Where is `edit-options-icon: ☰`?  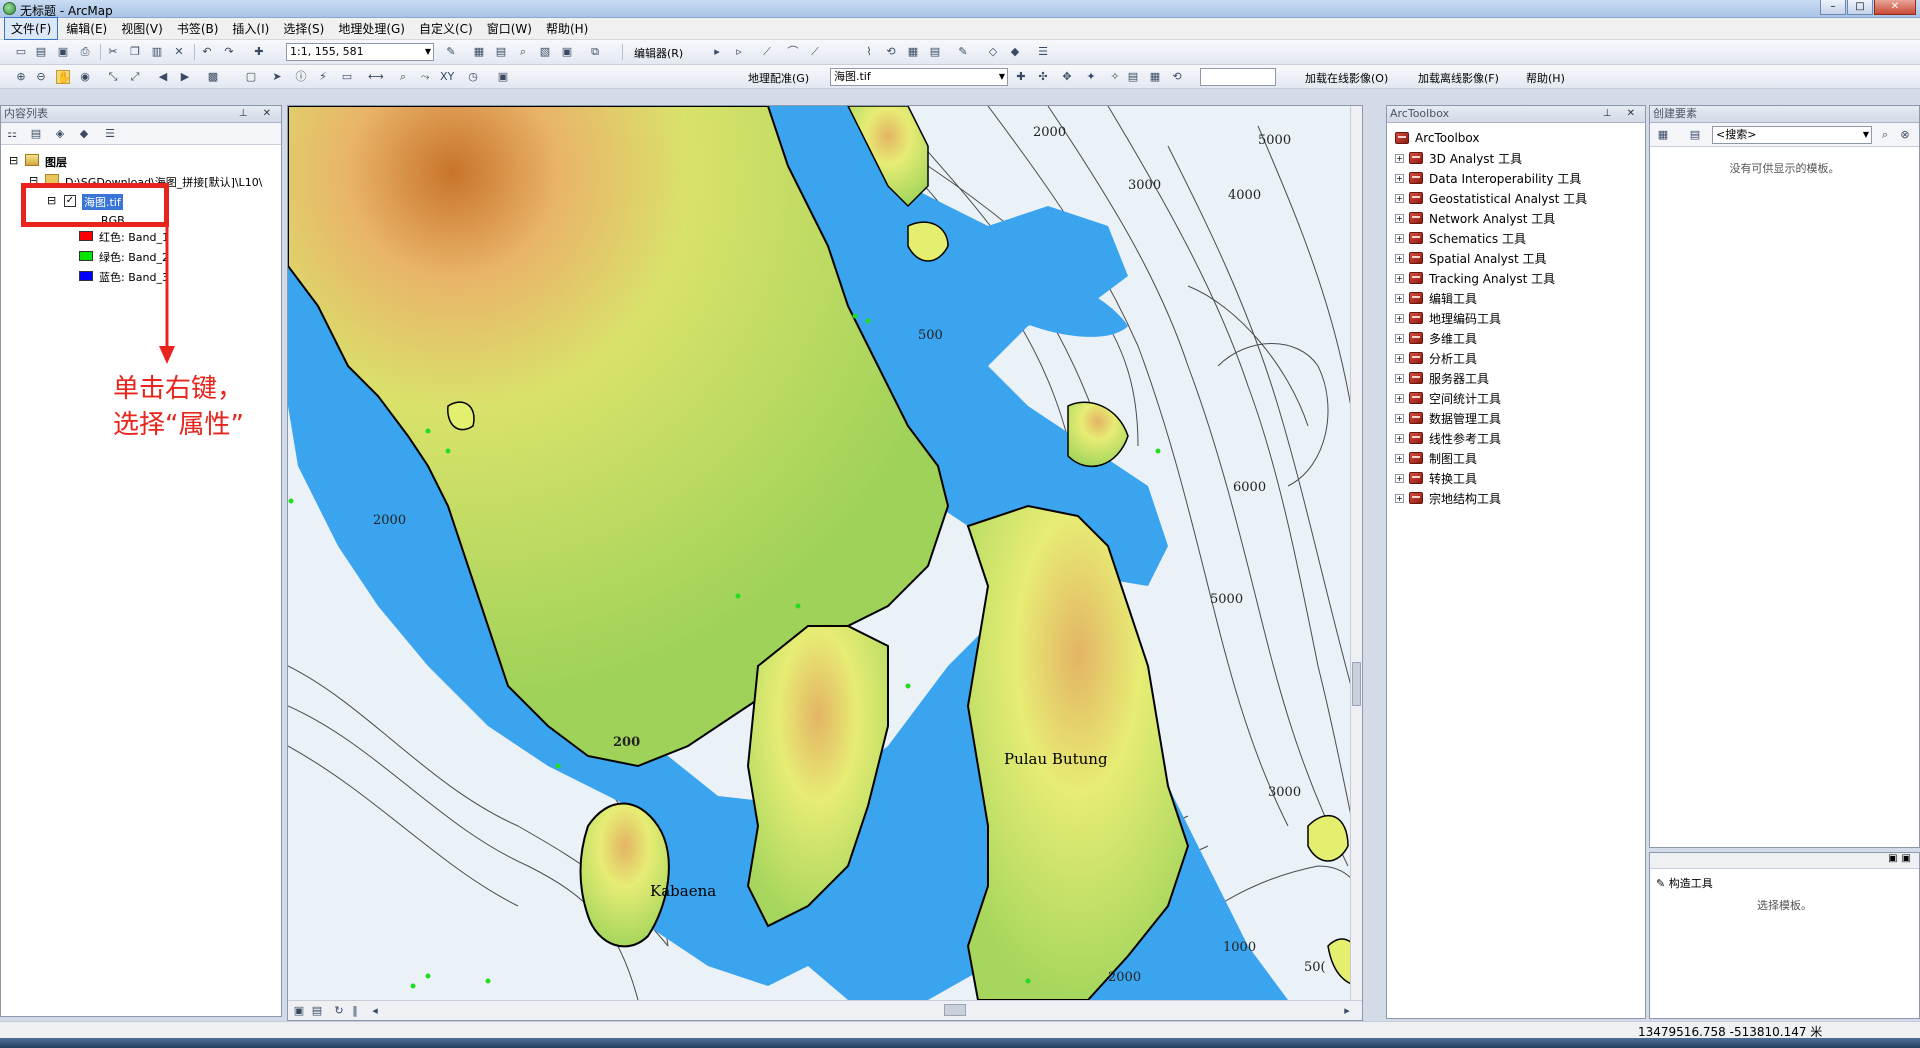
edit-options-icon: ☰ is located at coordinates (1043, 52).